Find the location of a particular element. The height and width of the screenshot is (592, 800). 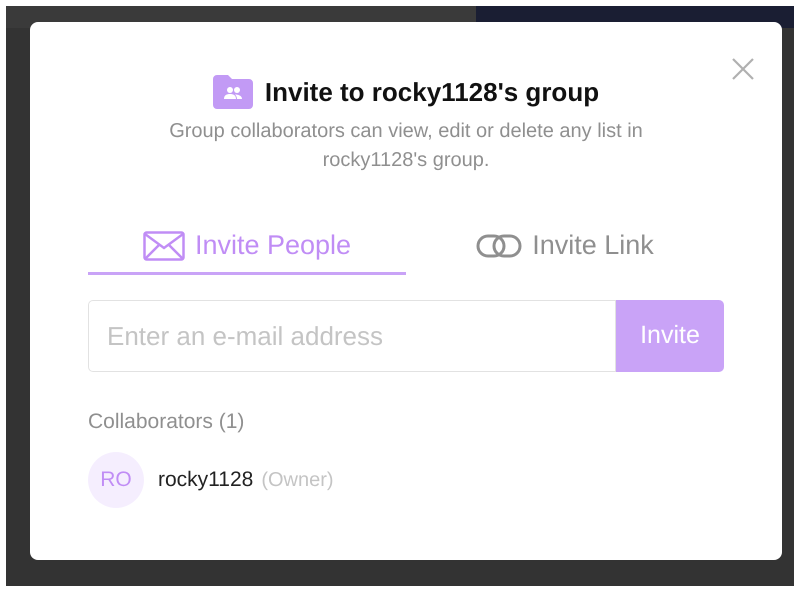

group-folder-icon is located at coordinates (232, 92).